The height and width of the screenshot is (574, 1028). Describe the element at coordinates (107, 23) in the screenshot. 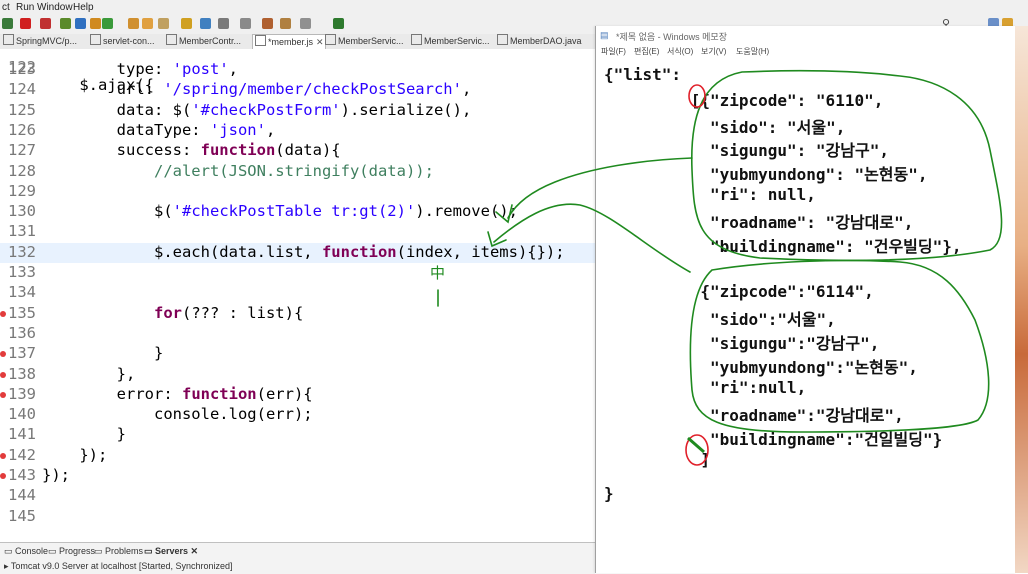

I see `run-icon` at that location.